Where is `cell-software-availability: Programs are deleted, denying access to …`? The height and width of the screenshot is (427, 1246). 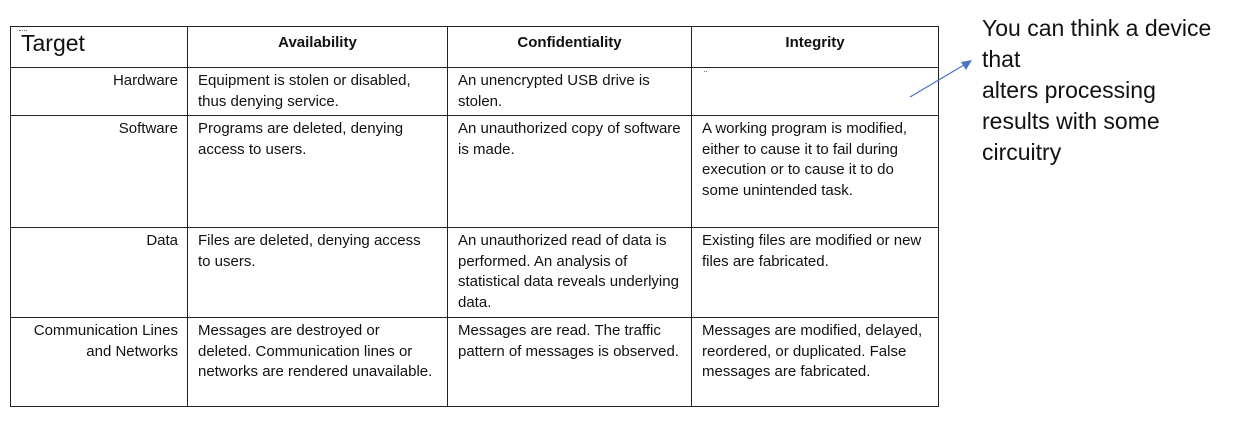
cell-software-availability: Programs are deleted, denying access to … is located at coordinates (317, 171).